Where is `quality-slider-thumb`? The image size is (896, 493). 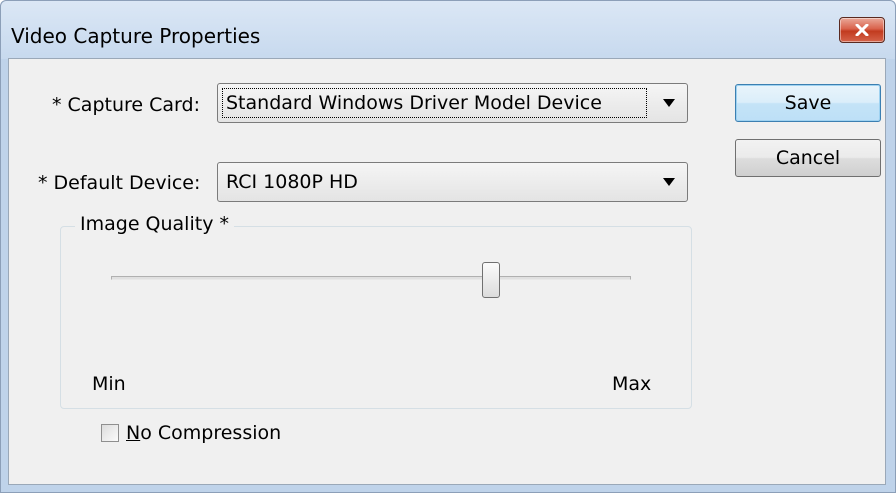 quality-slider-thumb is located at coordinates (490, 280).